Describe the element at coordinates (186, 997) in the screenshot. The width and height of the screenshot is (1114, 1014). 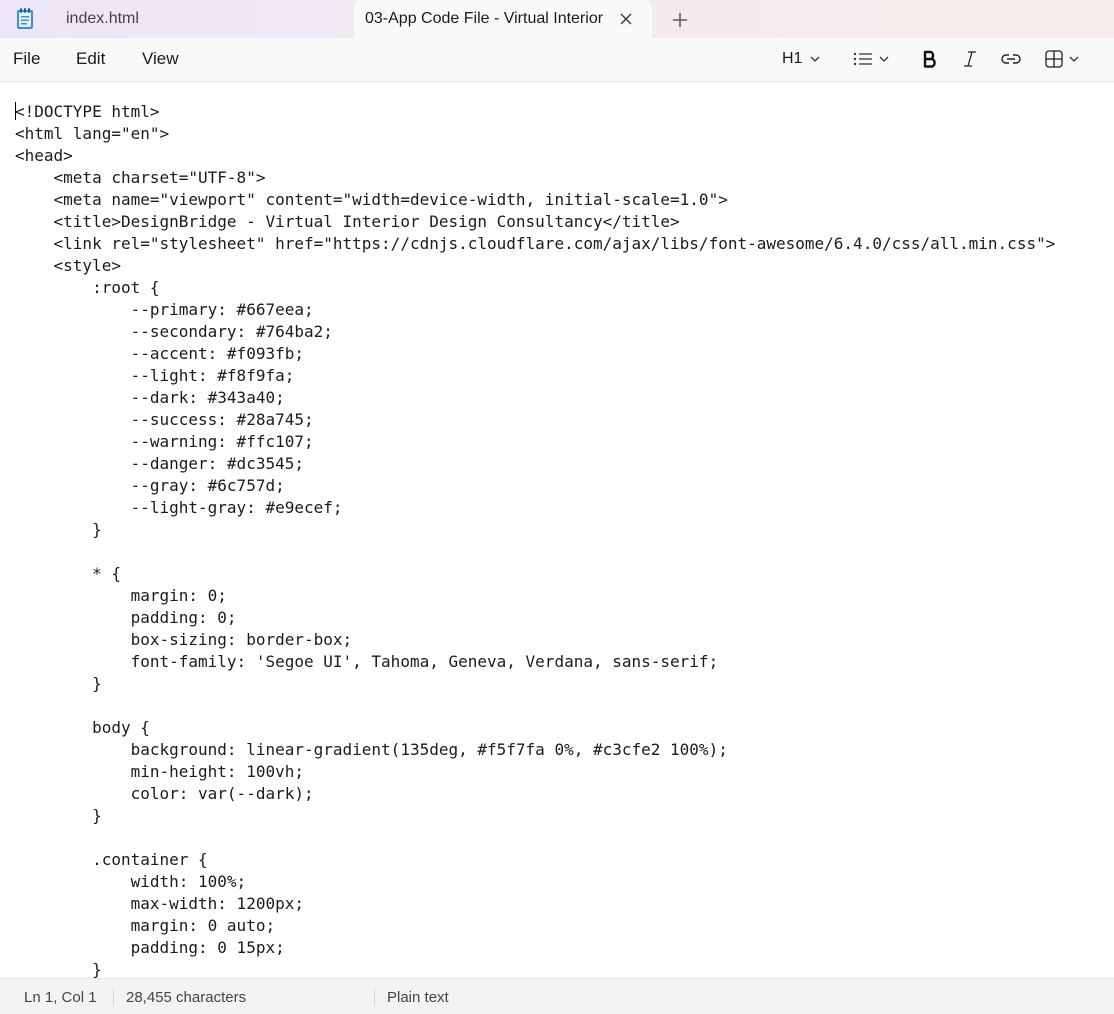
I see `character-count: 28,455 characters` at that location.